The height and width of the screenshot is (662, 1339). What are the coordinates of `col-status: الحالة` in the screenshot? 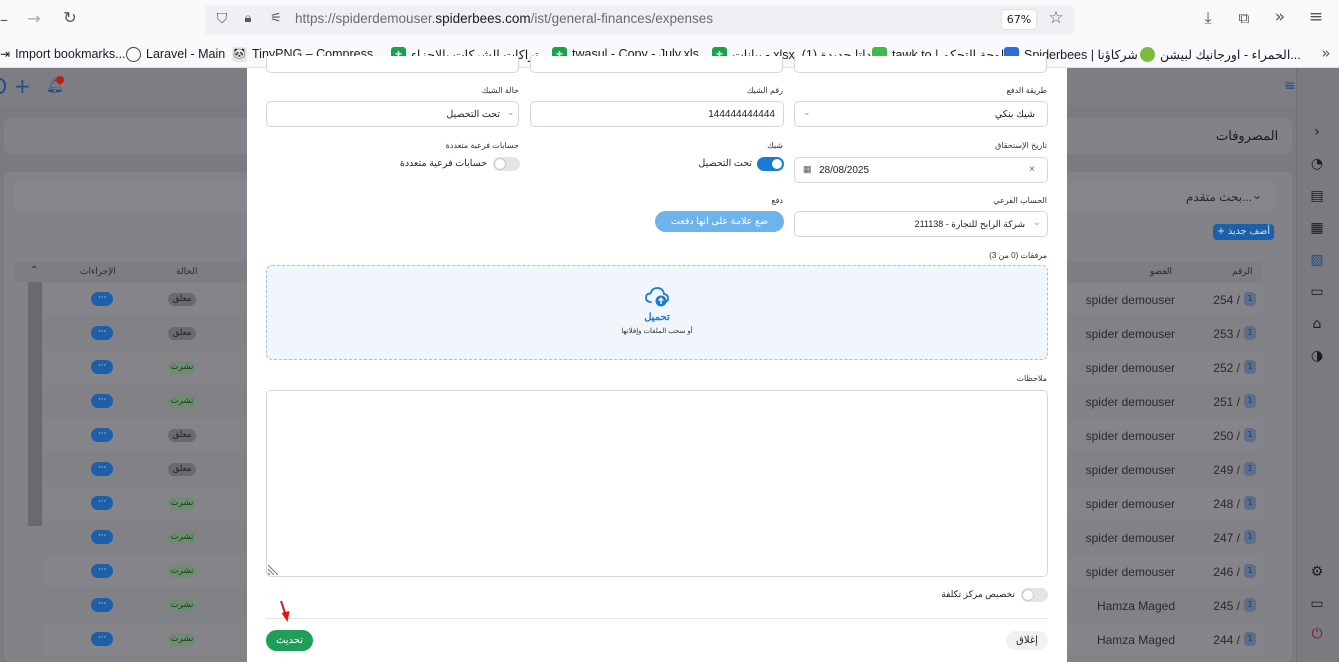 It's located at (187, 271).